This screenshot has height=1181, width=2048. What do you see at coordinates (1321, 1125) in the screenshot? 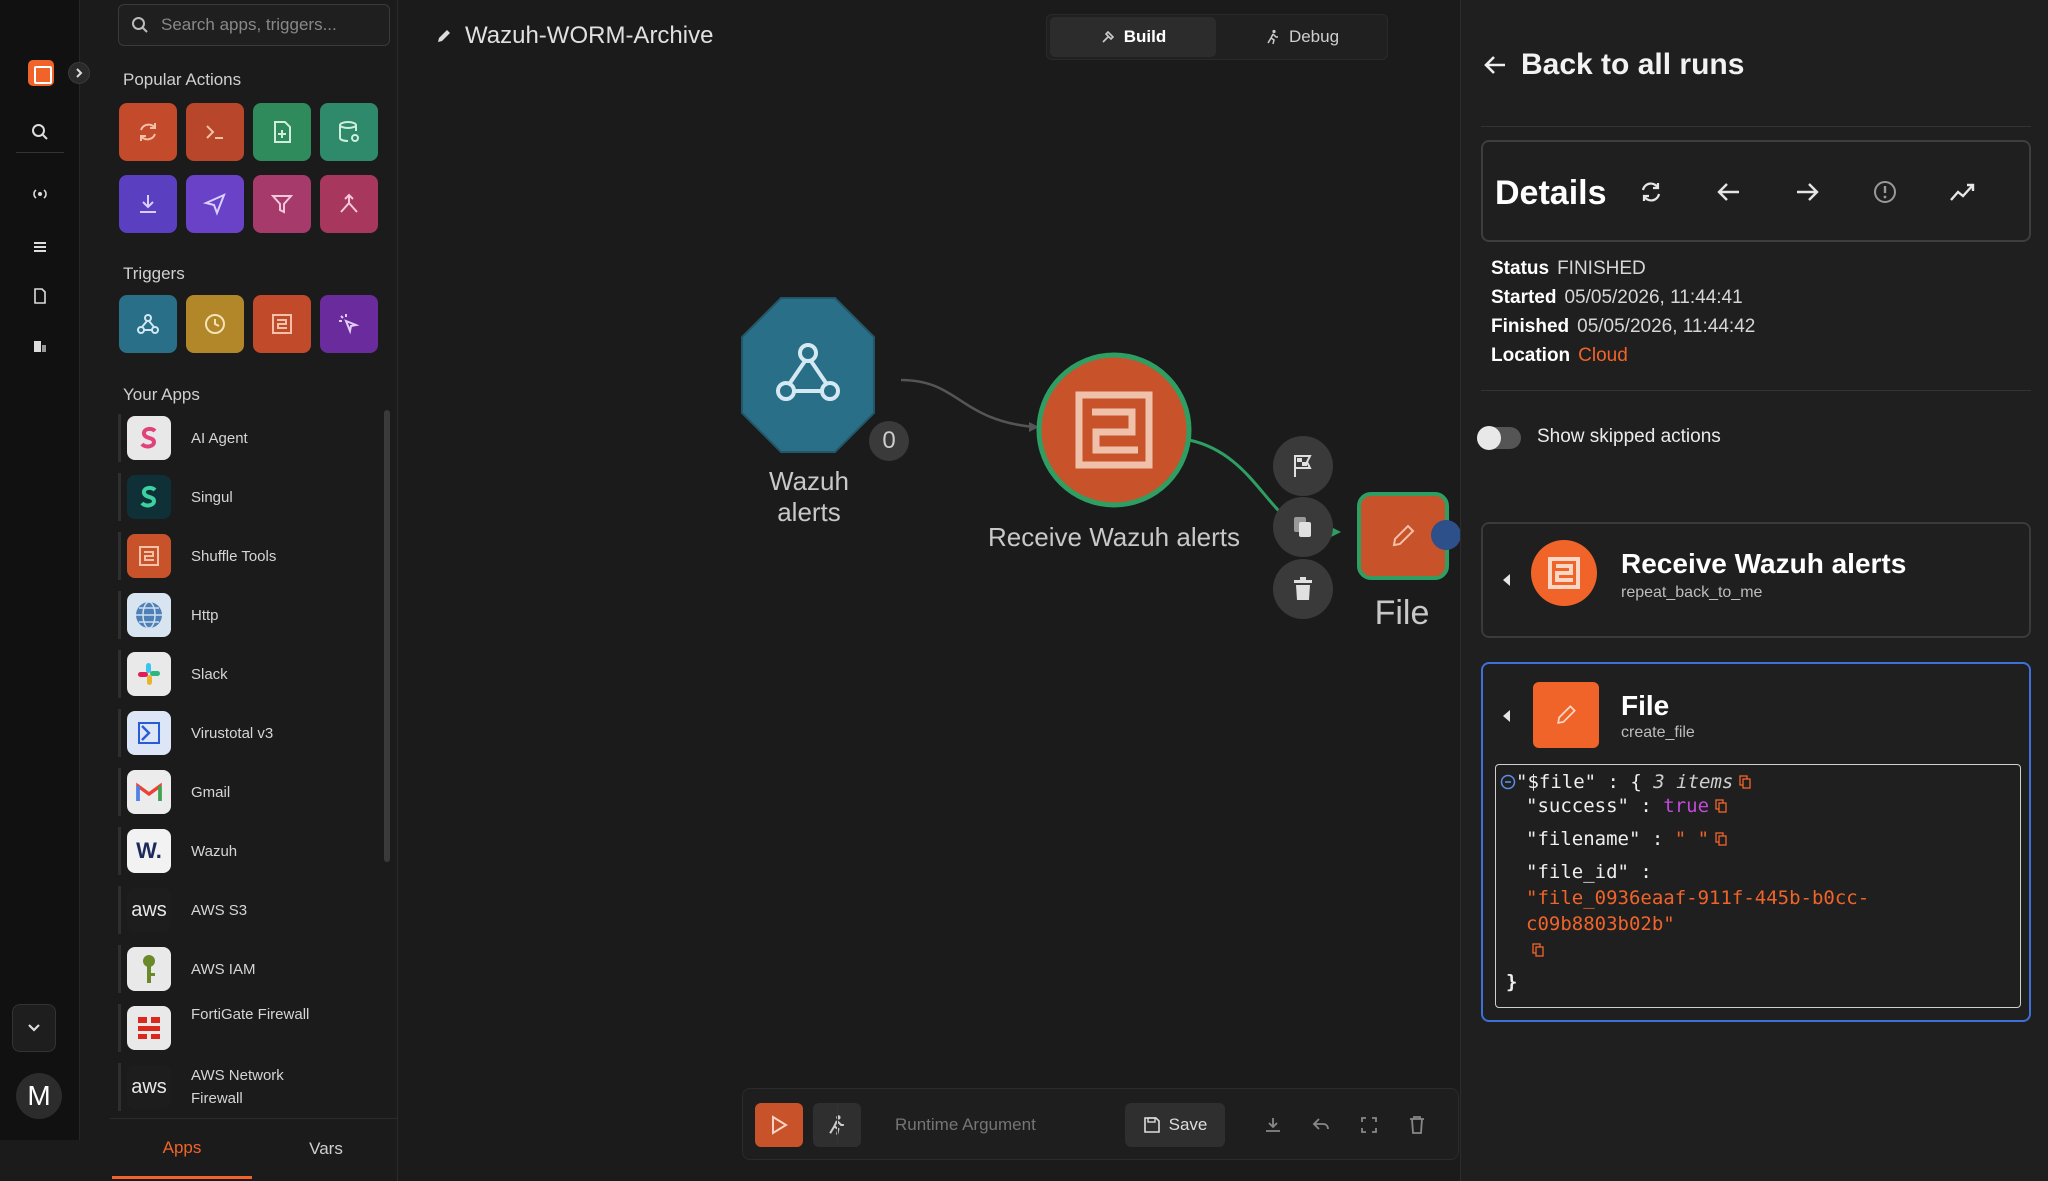
I see `undo-icon` at bounding box center [1321, 1125].